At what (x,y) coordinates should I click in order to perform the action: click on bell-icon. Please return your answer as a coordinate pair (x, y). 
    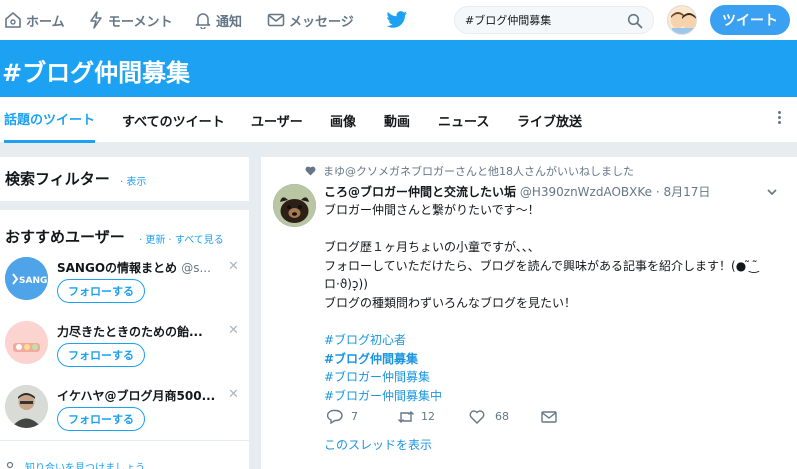
    Looking at the image, I should click on (203, 21).